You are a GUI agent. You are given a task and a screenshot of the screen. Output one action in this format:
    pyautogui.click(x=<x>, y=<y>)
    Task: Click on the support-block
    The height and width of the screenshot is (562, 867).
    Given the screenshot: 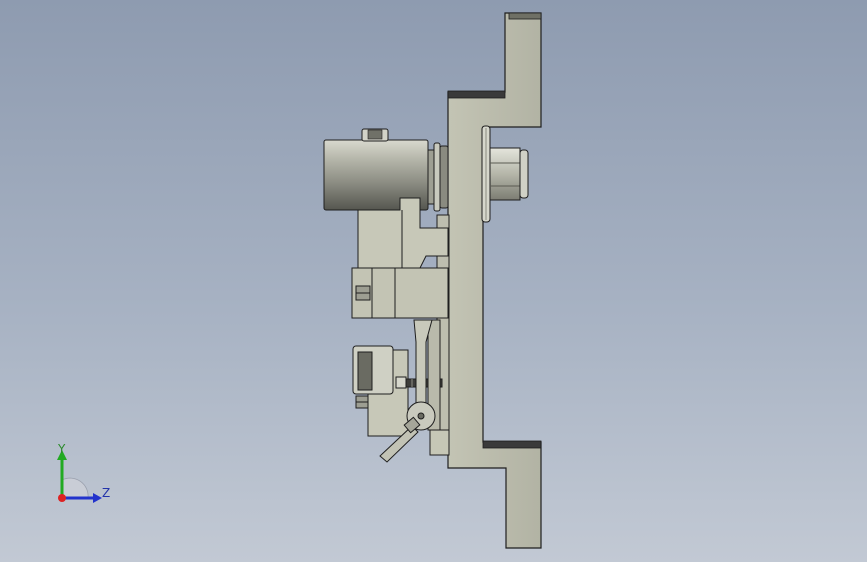 What is the action you would take?
    pyautogui.click(x=400, y=258)
    